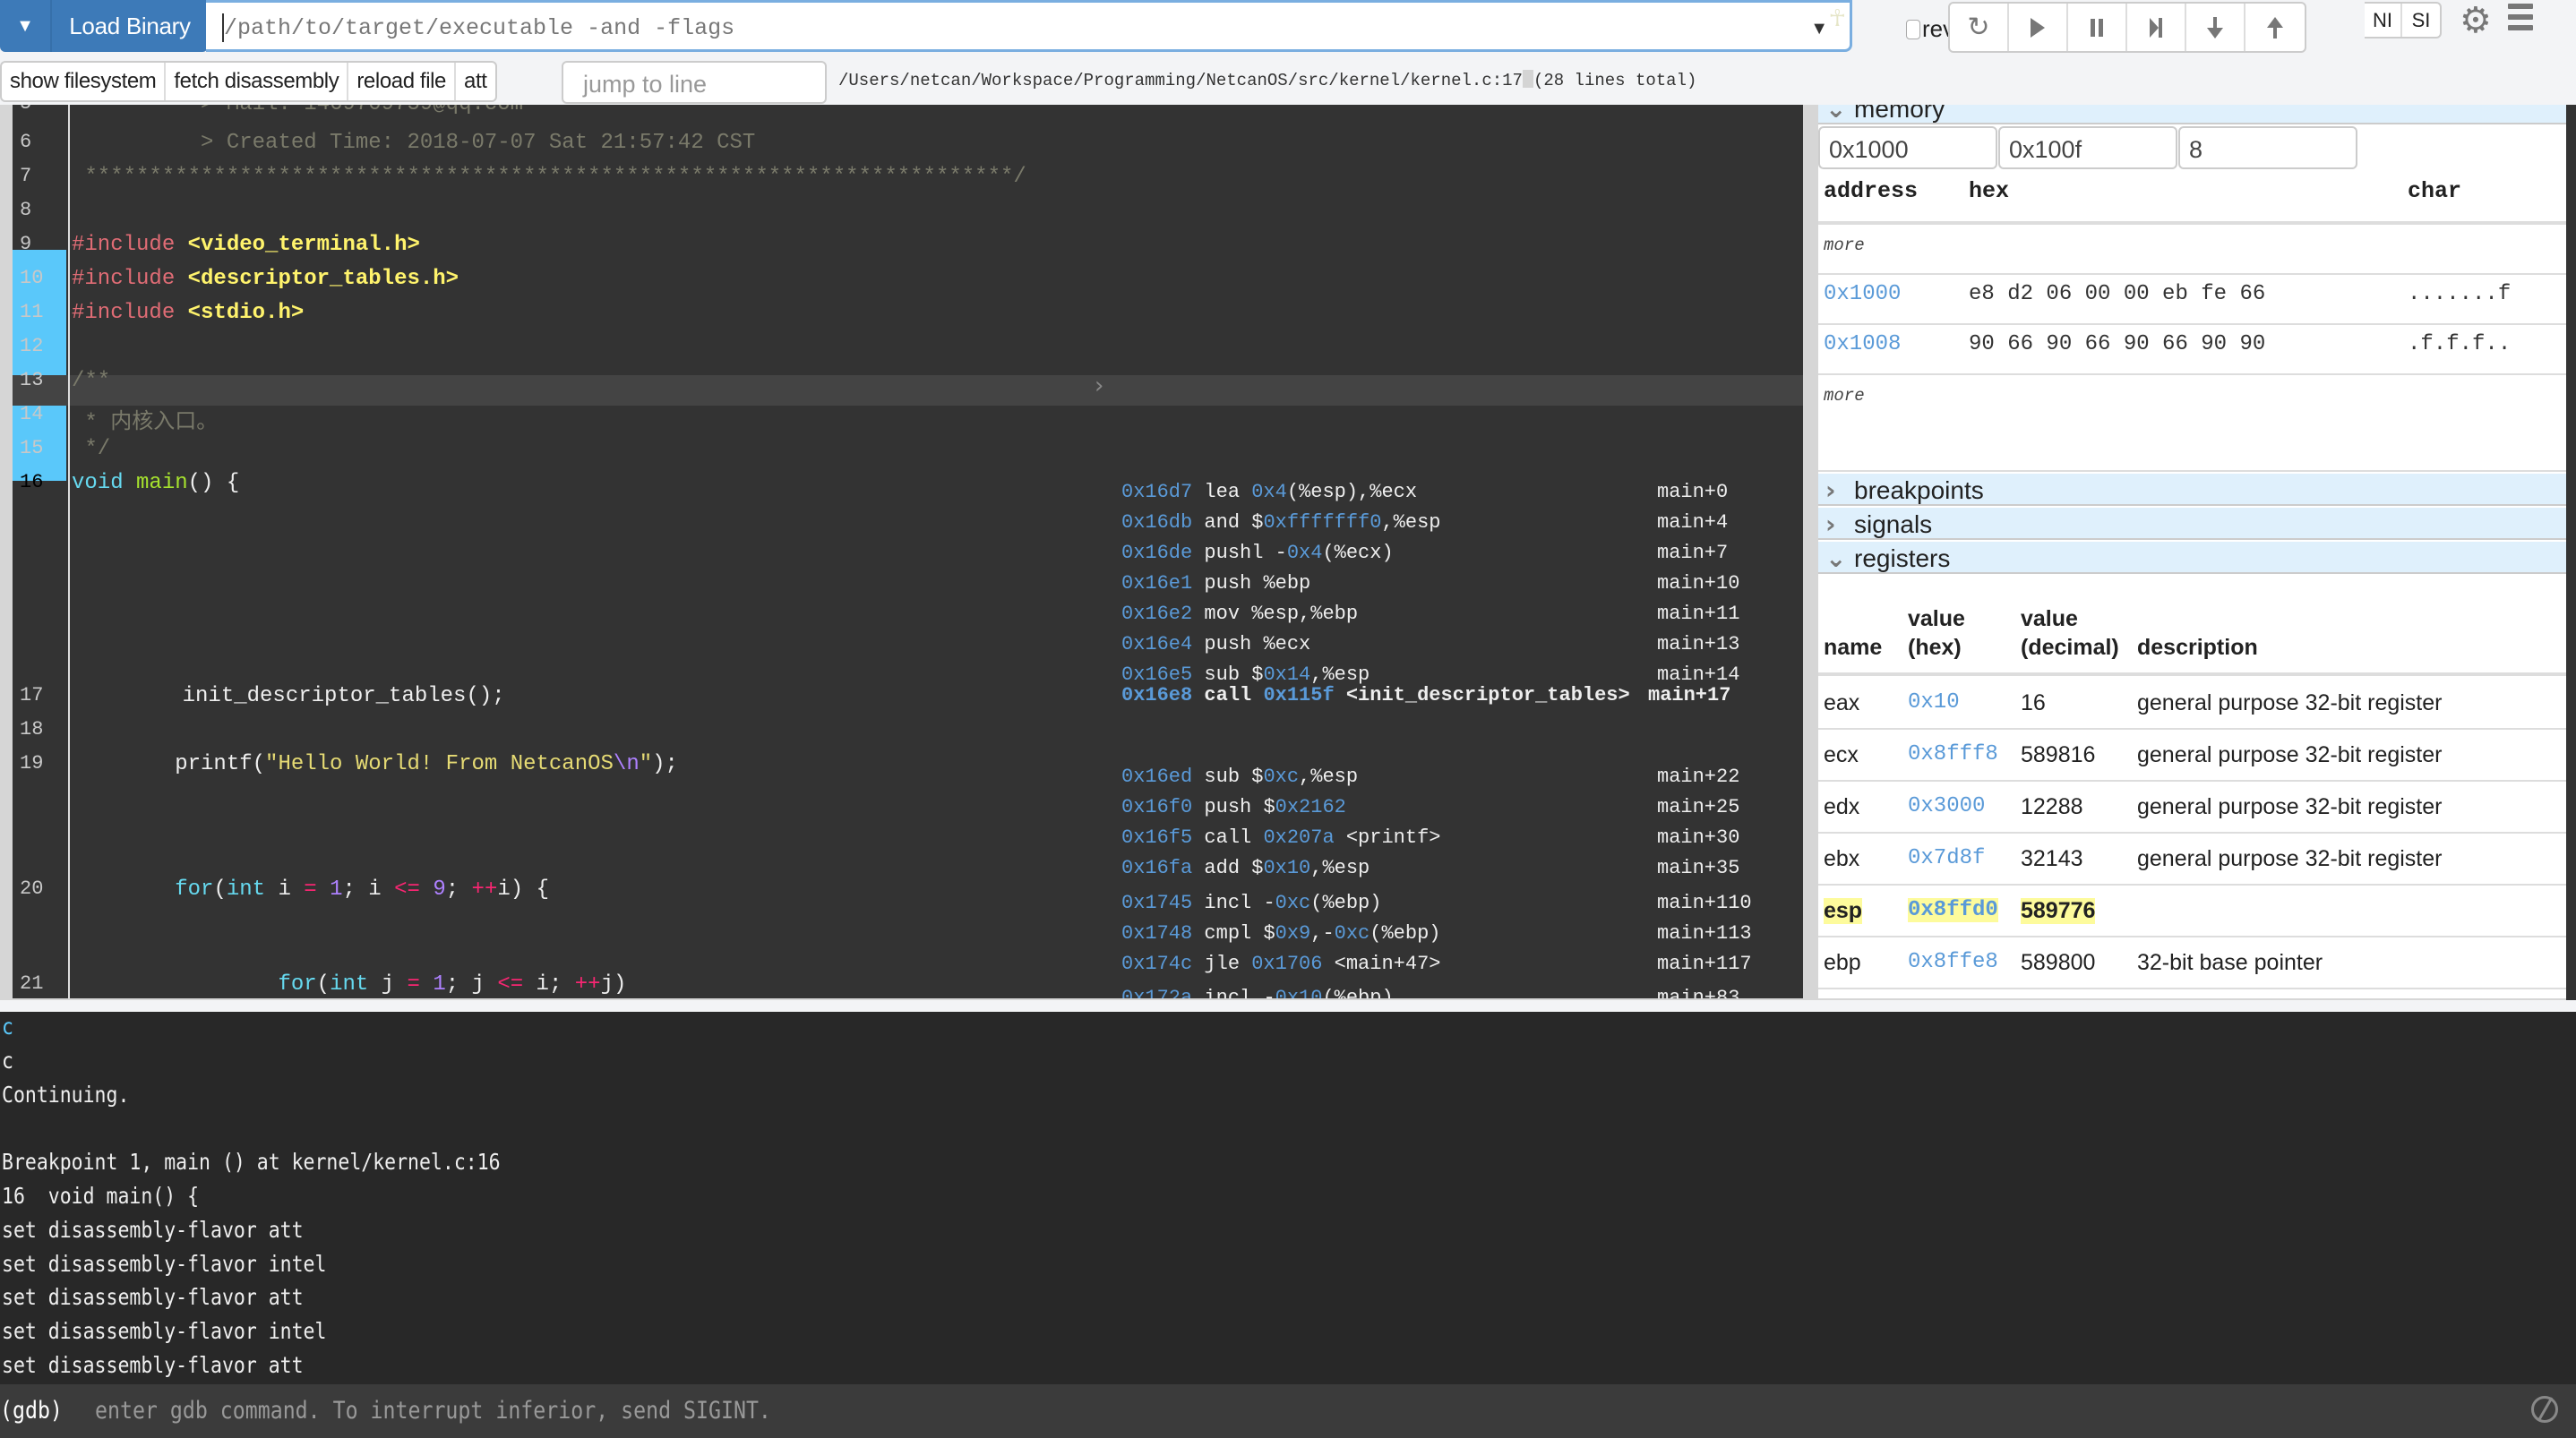 The height and width of the screenshot is (1438, 2576). What do you see at coordinates (1844, 245) in the screenshot?
I see `memory-more-above-link: more` at bounding box center [1844, 245].